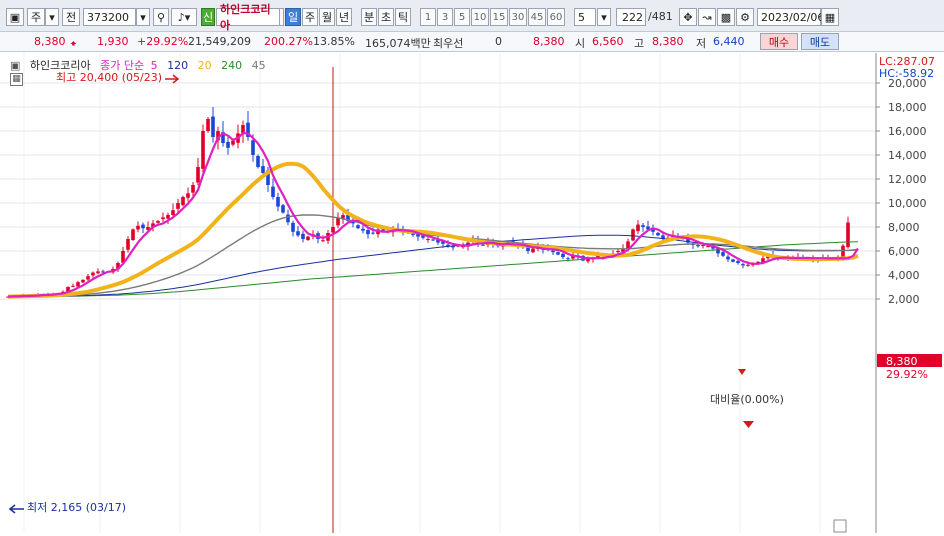  What do you see at coordinates (36, 17) in the screenshot?
I see `type-select: 주` at bounding box center [36, 17].